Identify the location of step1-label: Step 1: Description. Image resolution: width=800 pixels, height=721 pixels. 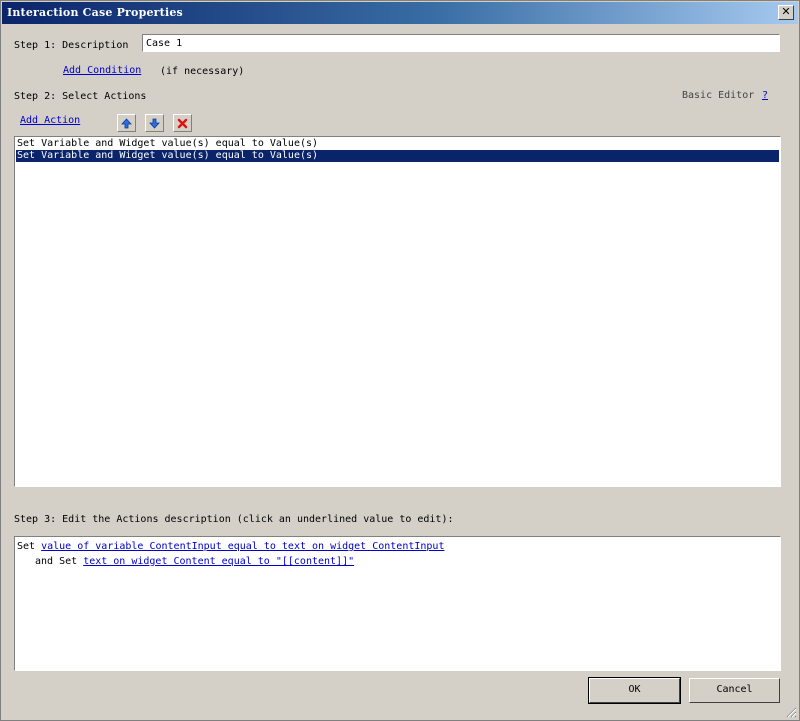
(71, 45).